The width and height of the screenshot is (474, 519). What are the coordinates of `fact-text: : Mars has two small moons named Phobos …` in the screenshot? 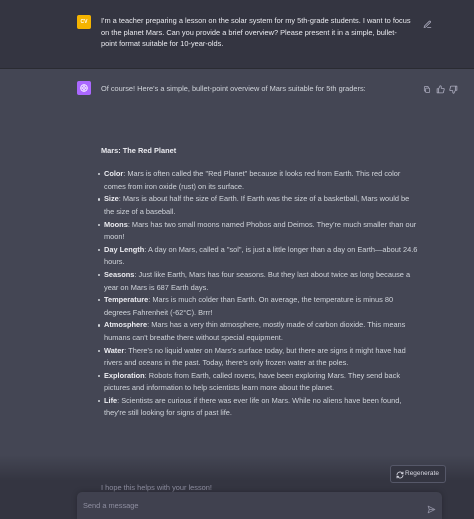 It's located at (260, 230).